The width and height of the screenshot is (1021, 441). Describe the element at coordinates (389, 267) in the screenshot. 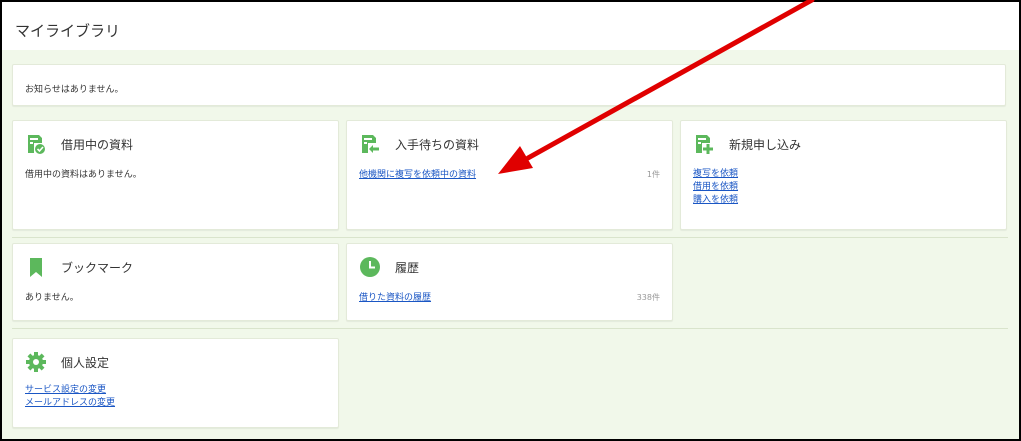

I see `history-card-header: 履歴` at that location.